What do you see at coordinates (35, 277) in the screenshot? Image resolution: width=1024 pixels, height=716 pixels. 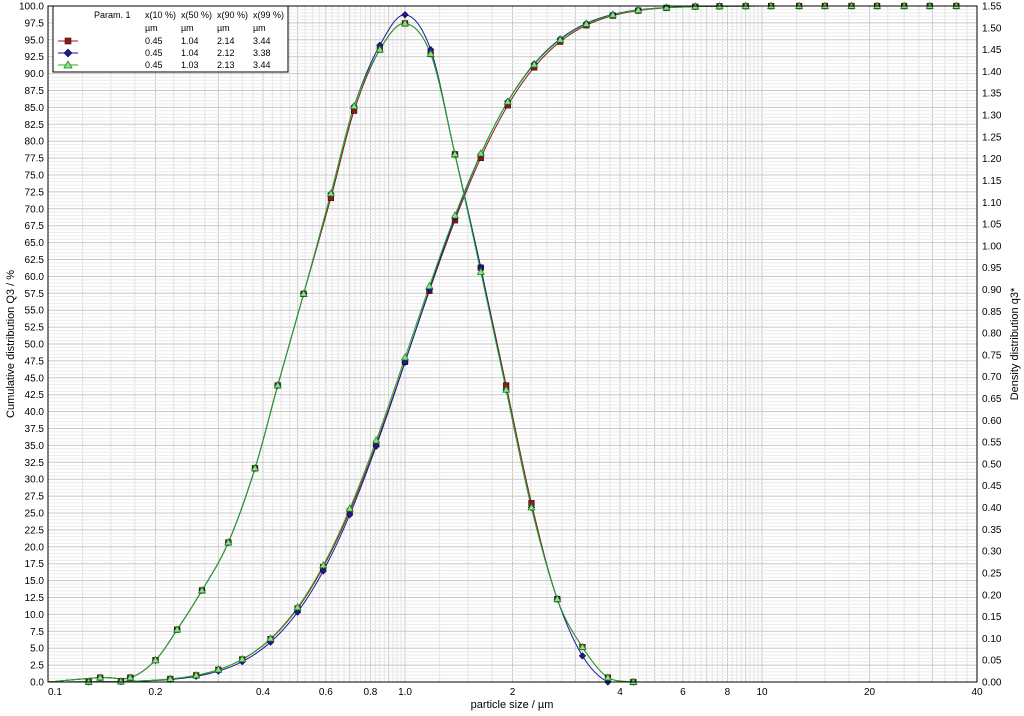 I see `y-left-tick-label: 60.0` at bounding box center [35, 277].